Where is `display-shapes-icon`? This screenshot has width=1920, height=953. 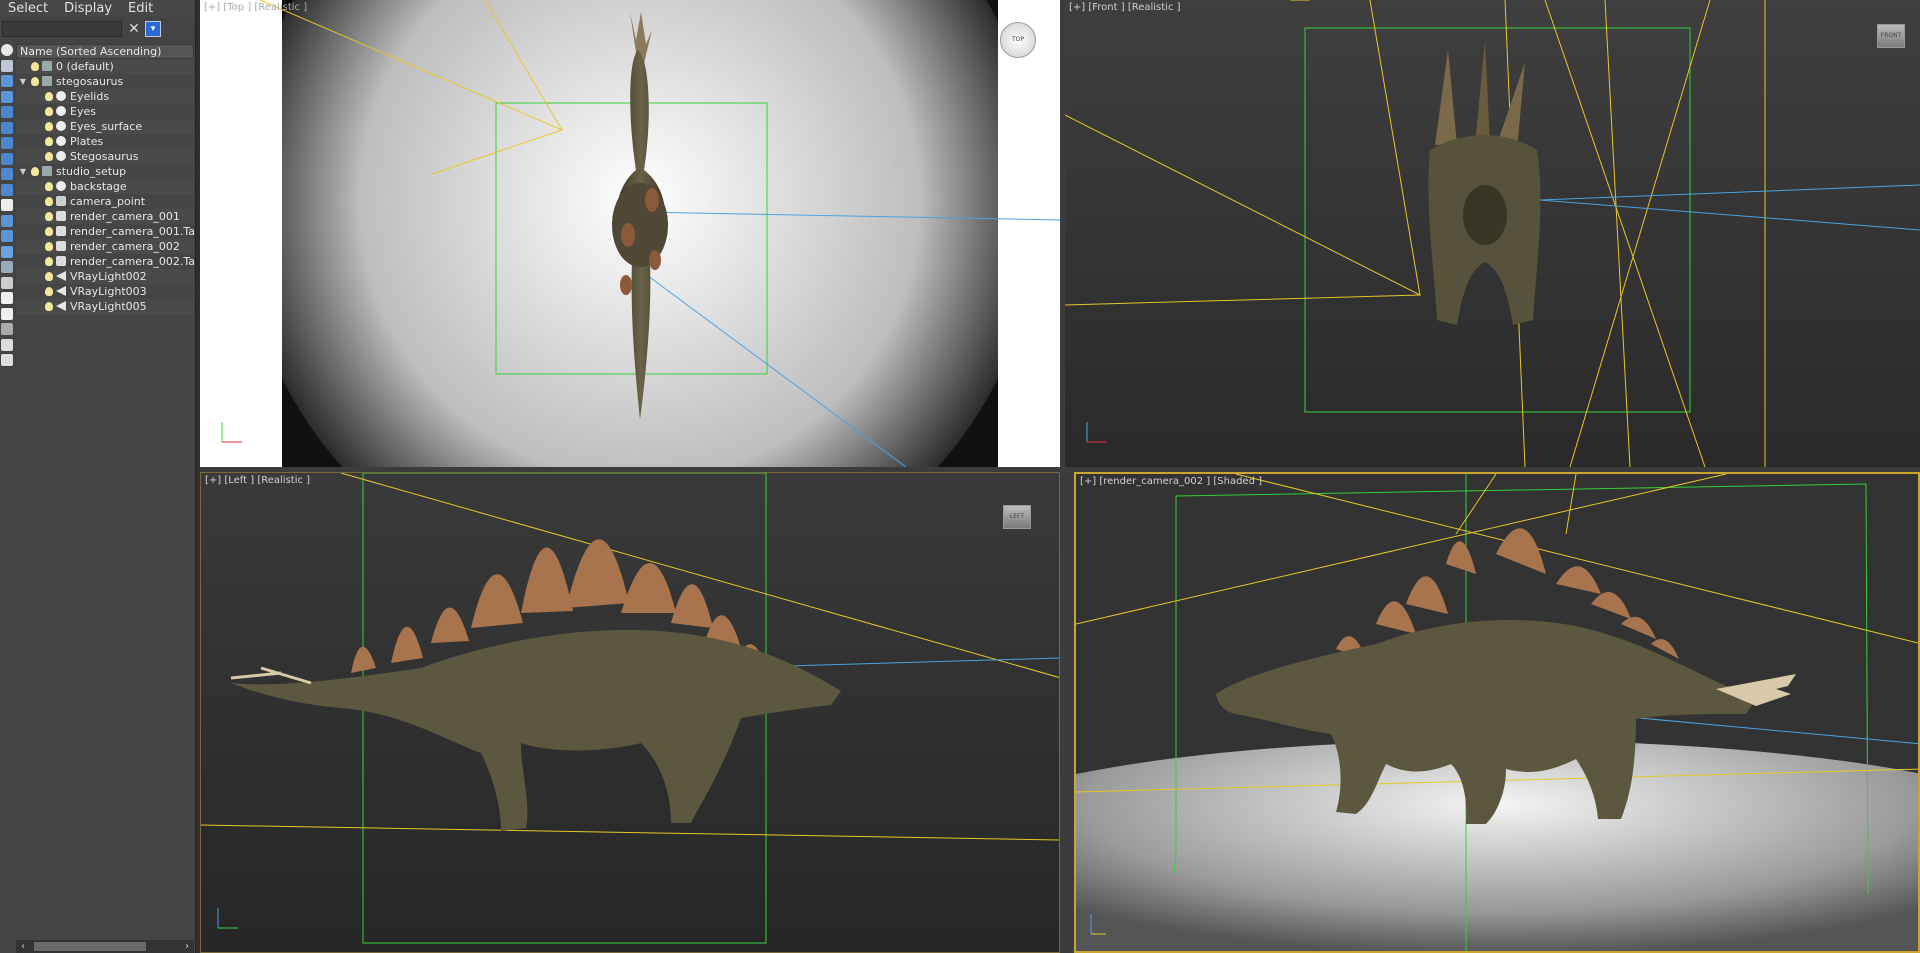
display-shapes-icon is located at coordinates (7, 65).